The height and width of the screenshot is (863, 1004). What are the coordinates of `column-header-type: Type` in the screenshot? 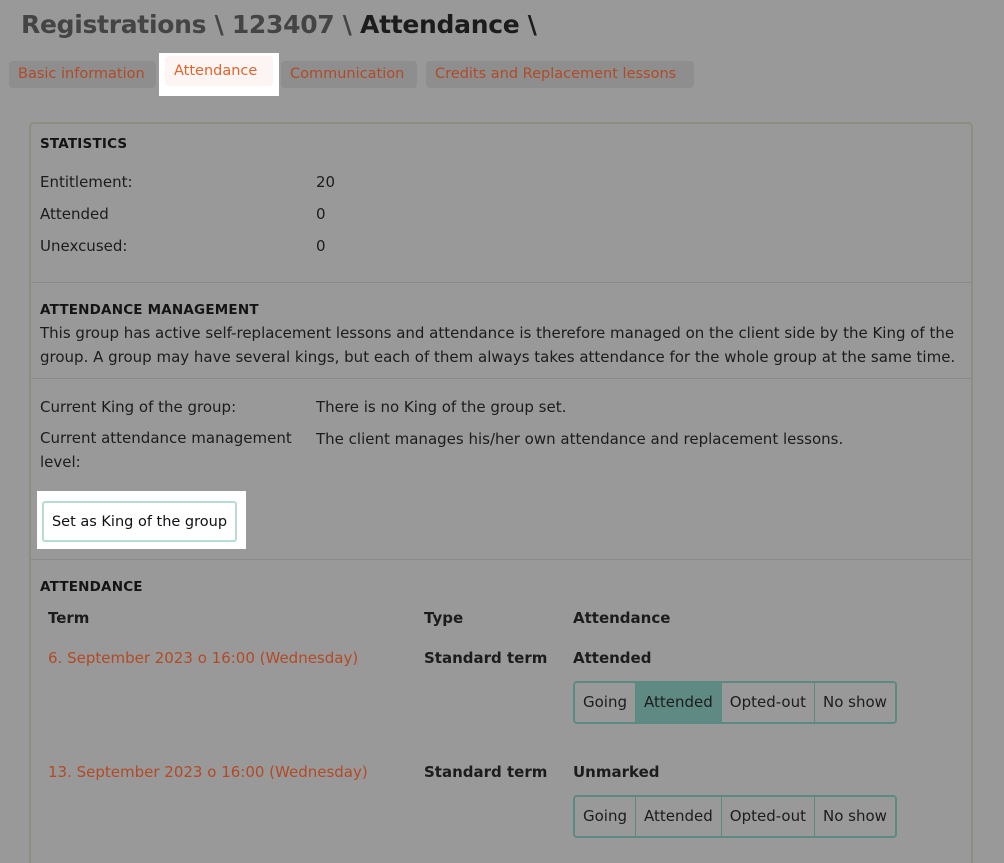 It's located at (444, 618).